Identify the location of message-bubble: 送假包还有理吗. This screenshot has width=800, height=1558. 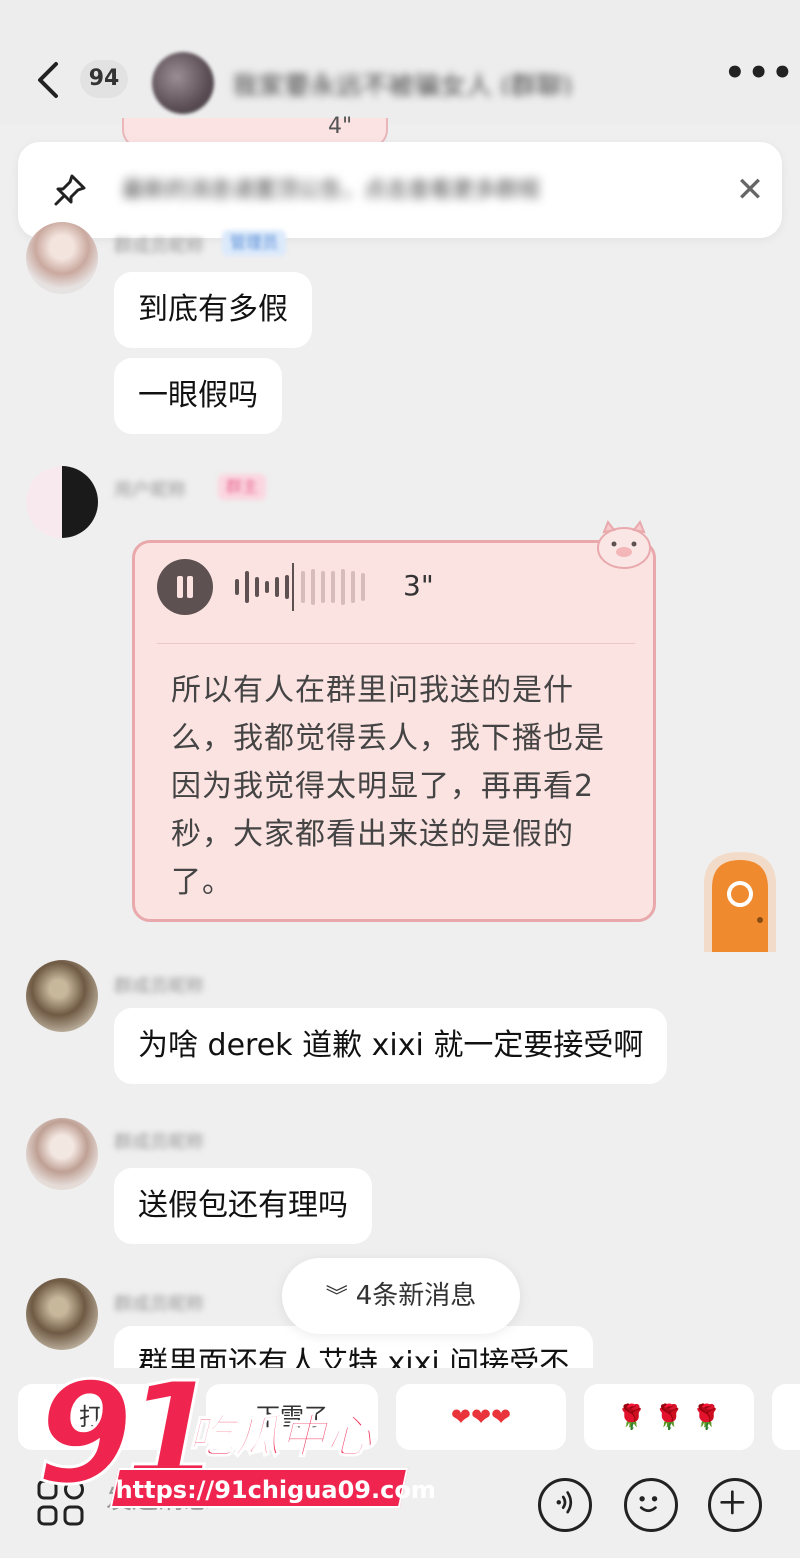
(243, 1206).